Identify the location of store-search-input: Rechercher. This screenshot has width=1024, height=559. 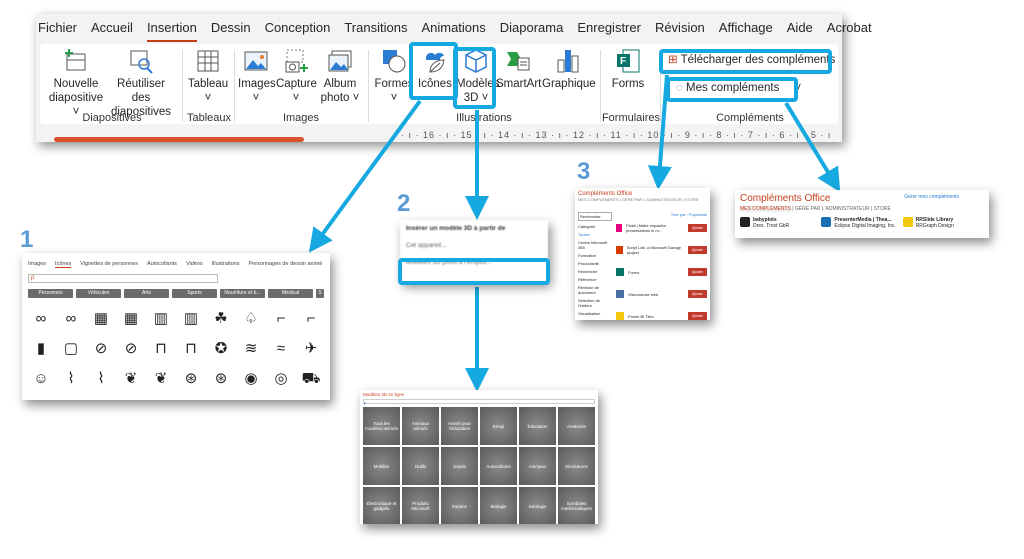
(595, 216).